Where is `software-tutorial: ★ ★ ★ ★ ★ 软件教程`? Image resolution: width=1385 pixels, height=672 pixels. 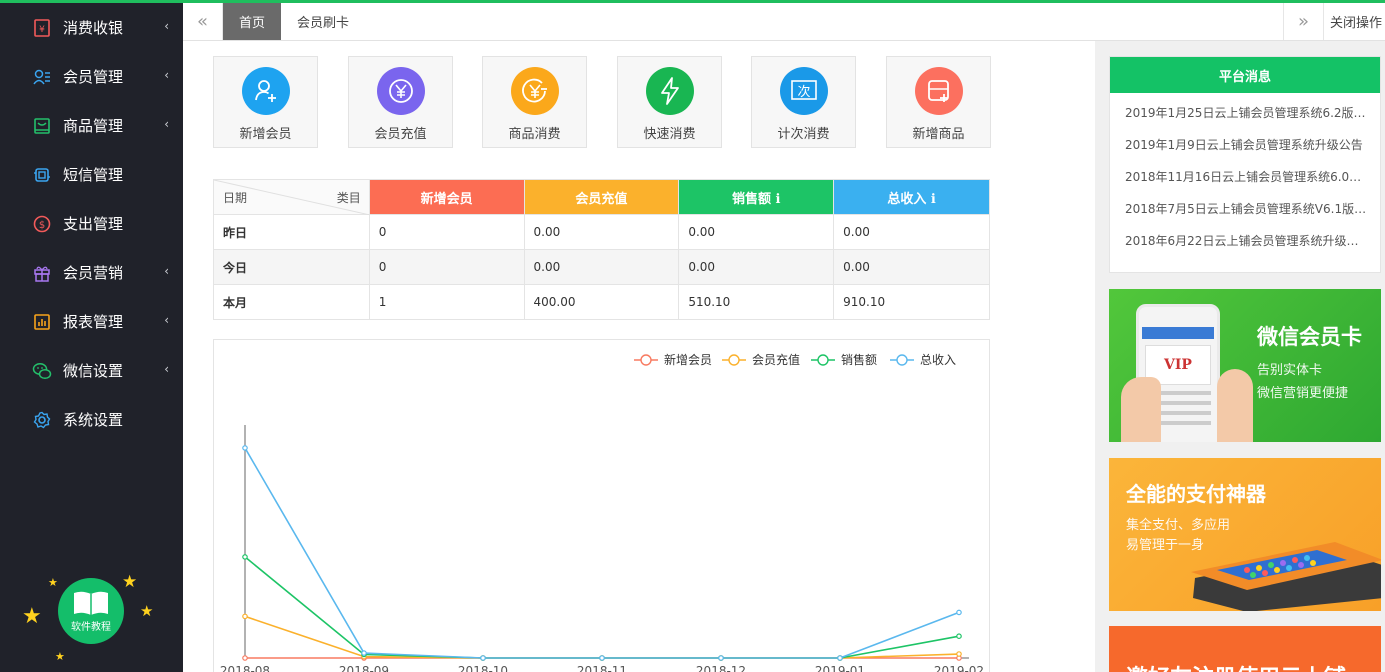
software-tutorial: ★ ★ ★ ★ ★ 软件教程 is located at coordinates (91, 617).